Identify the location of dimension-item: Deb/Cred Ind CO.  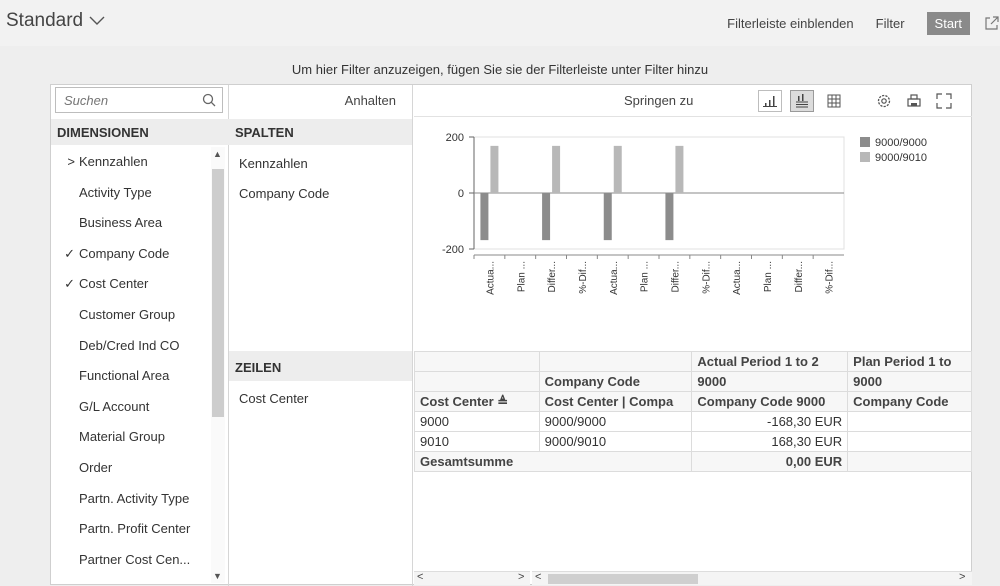
(131, 346).